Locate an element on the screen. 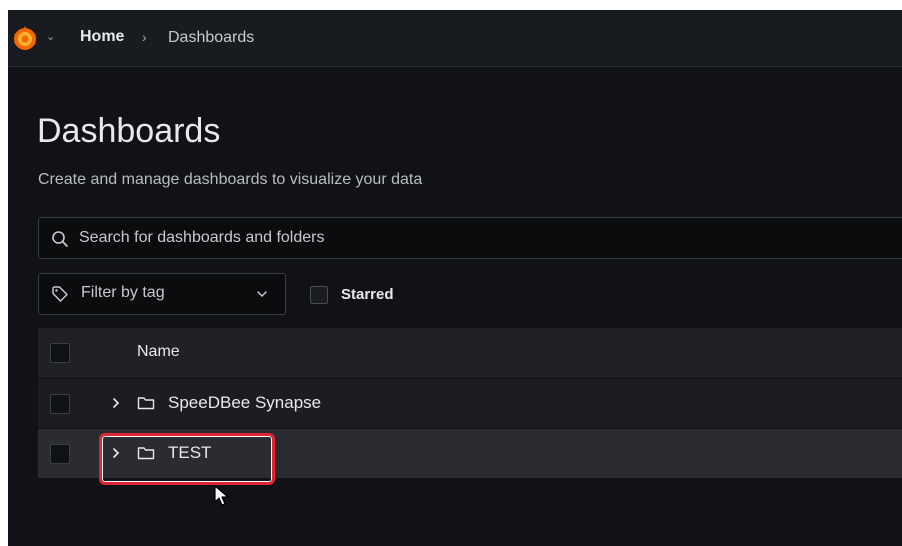  table-row: TEST is located at coordinates (470, 454).